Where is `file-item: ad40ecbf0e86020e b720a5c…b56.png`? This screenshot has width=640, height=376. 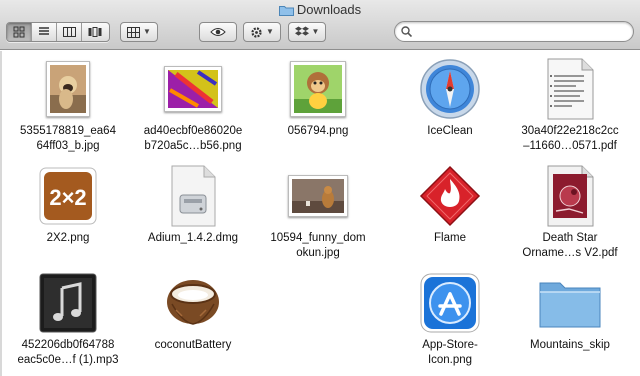 file-item: ad40ecbf0e86020e b720a5c…b56.png is located at coordinates (193, 105).